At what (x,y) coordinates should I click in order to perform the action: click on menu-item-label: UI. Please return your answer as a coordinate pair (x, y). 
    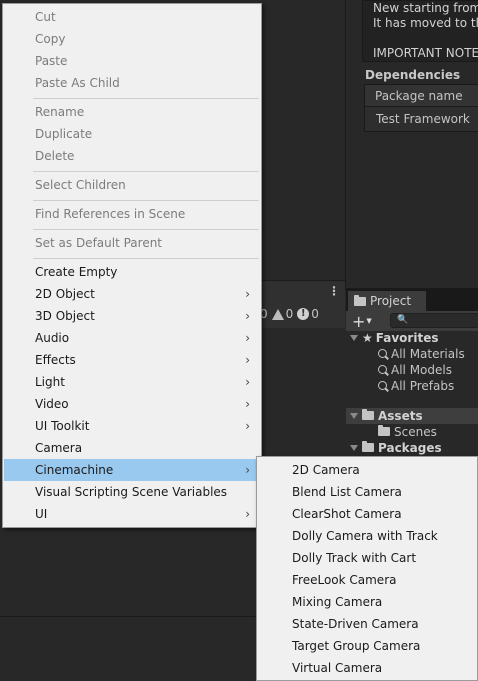
    Looking at the image, I should click on (41, 514).